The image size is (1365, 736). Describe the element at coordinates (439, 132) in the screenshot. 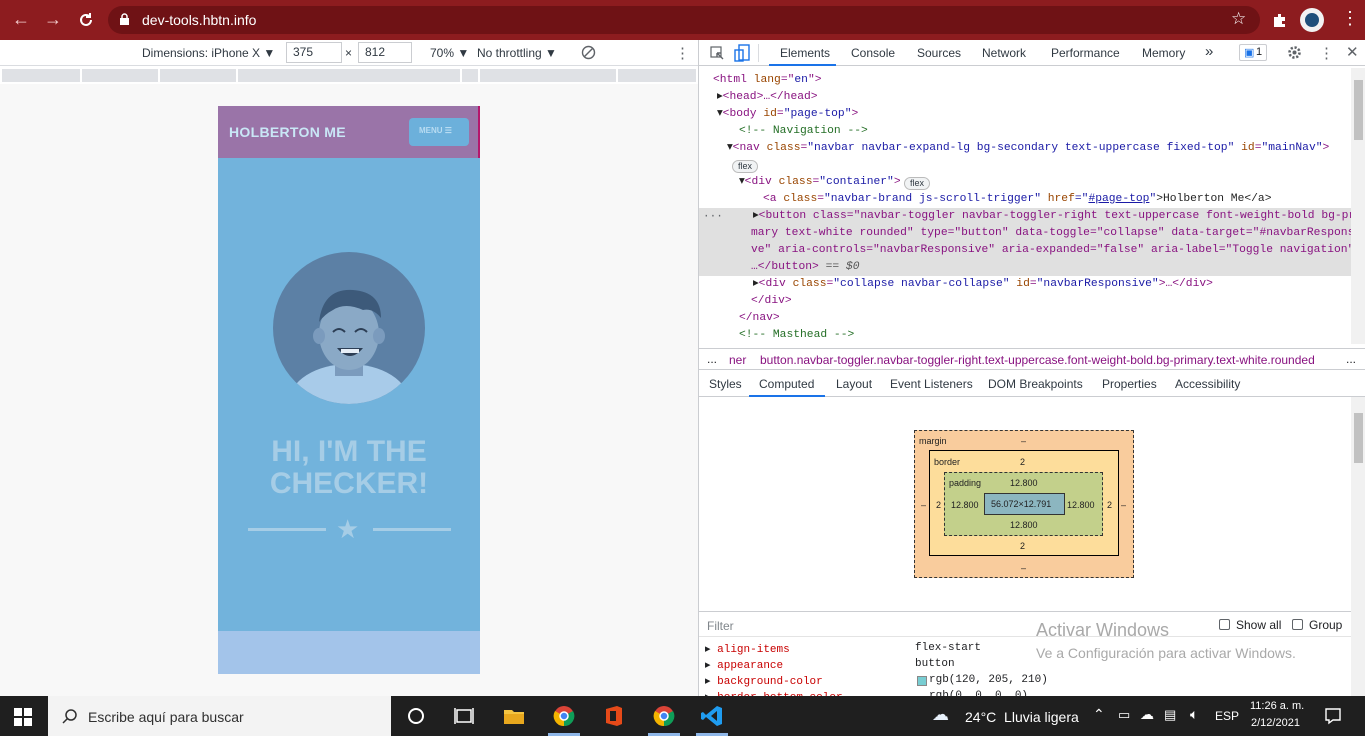

I see `page-menu-button: MENU ☰` at that location.